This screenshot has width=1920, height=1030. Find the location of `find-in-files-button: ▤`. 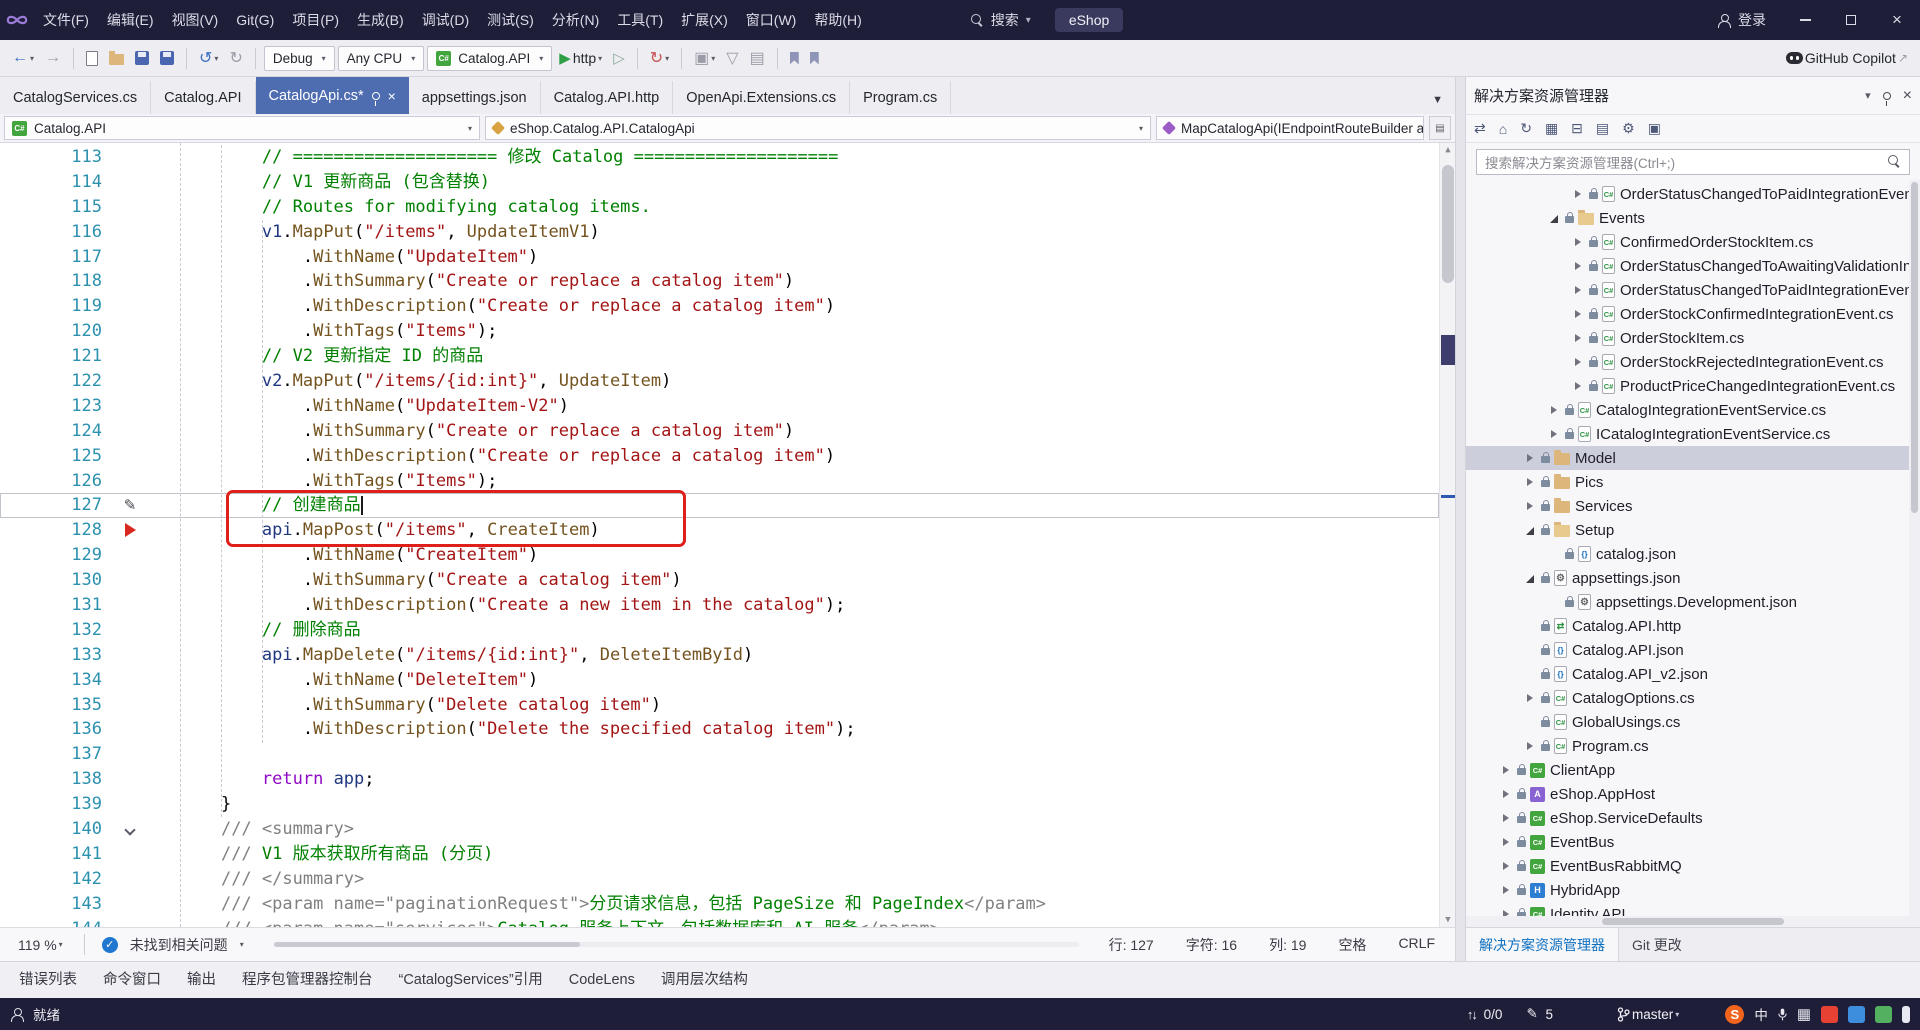

find-in-files-button: ▤ is located at coordinates (757, 58).